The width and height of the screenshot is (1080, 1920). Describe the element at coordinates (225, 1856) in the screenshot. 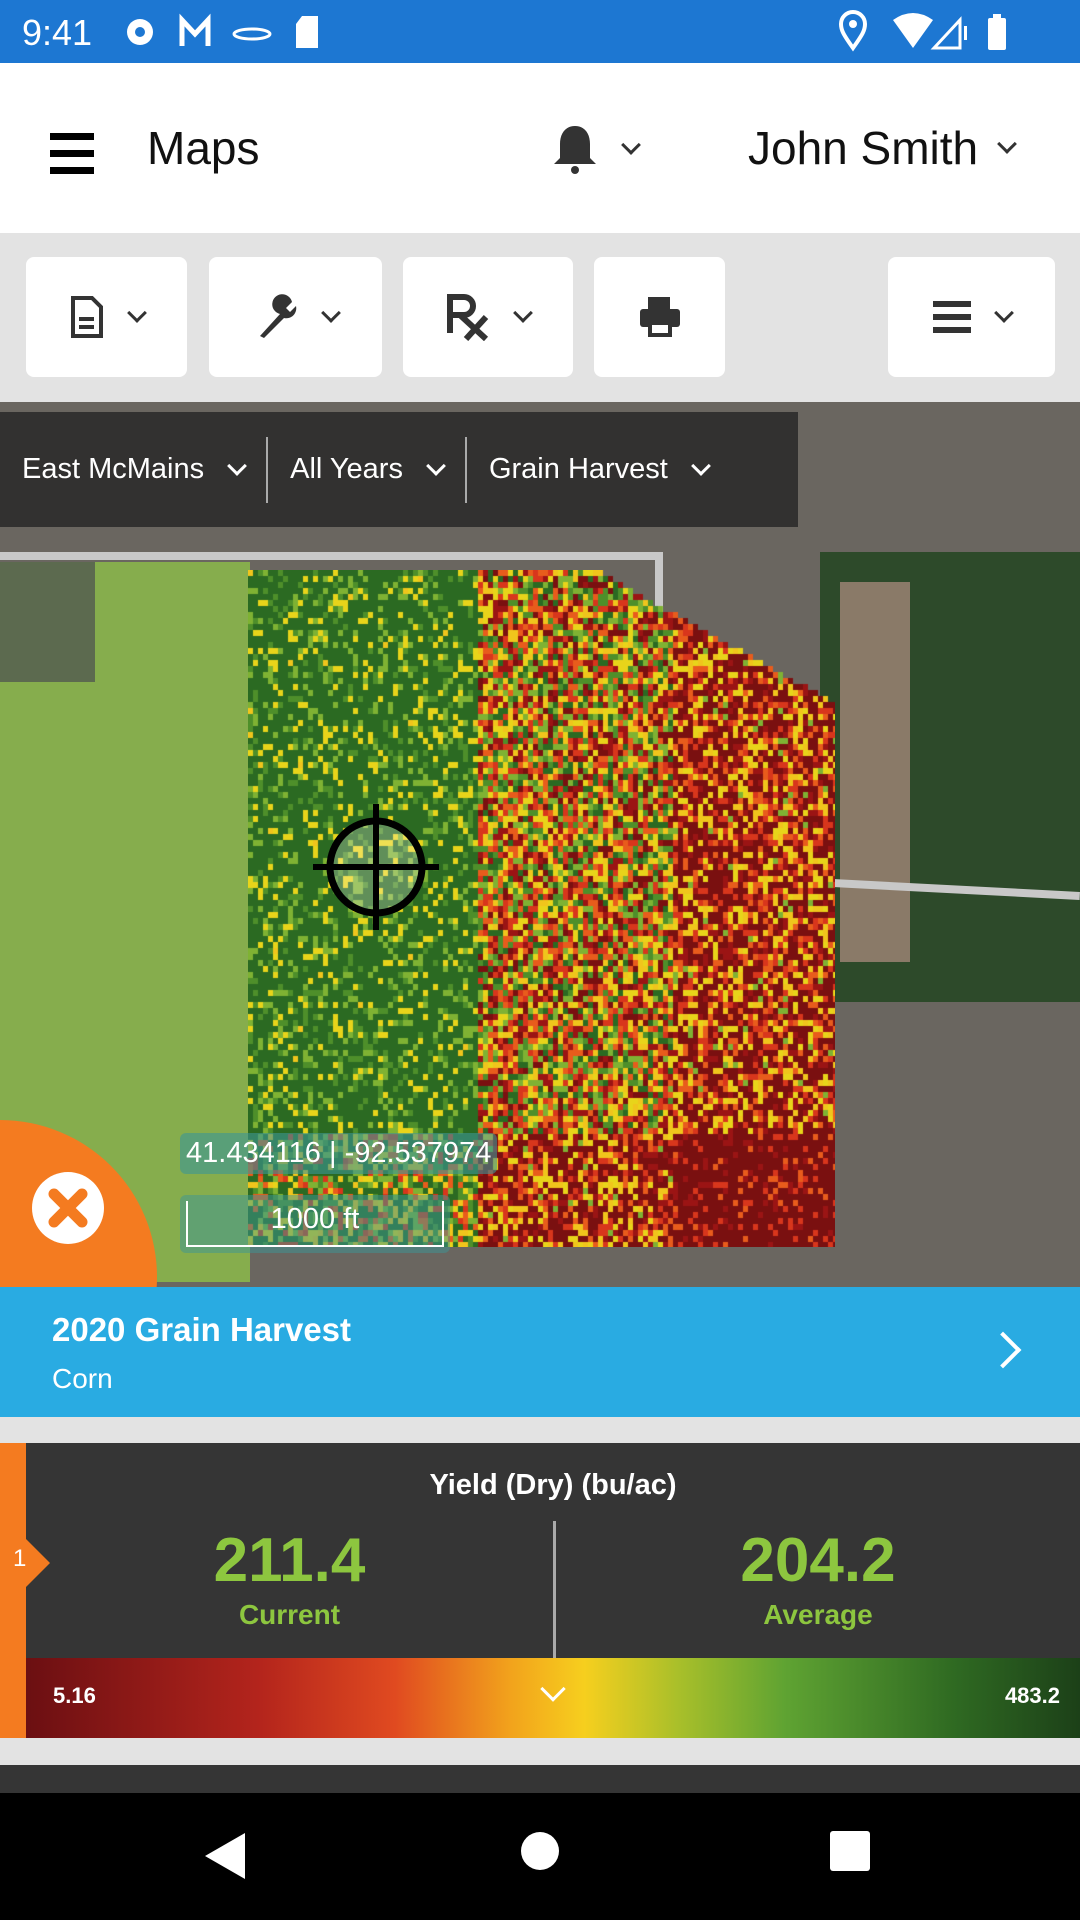

I see `back-icon` at that location.